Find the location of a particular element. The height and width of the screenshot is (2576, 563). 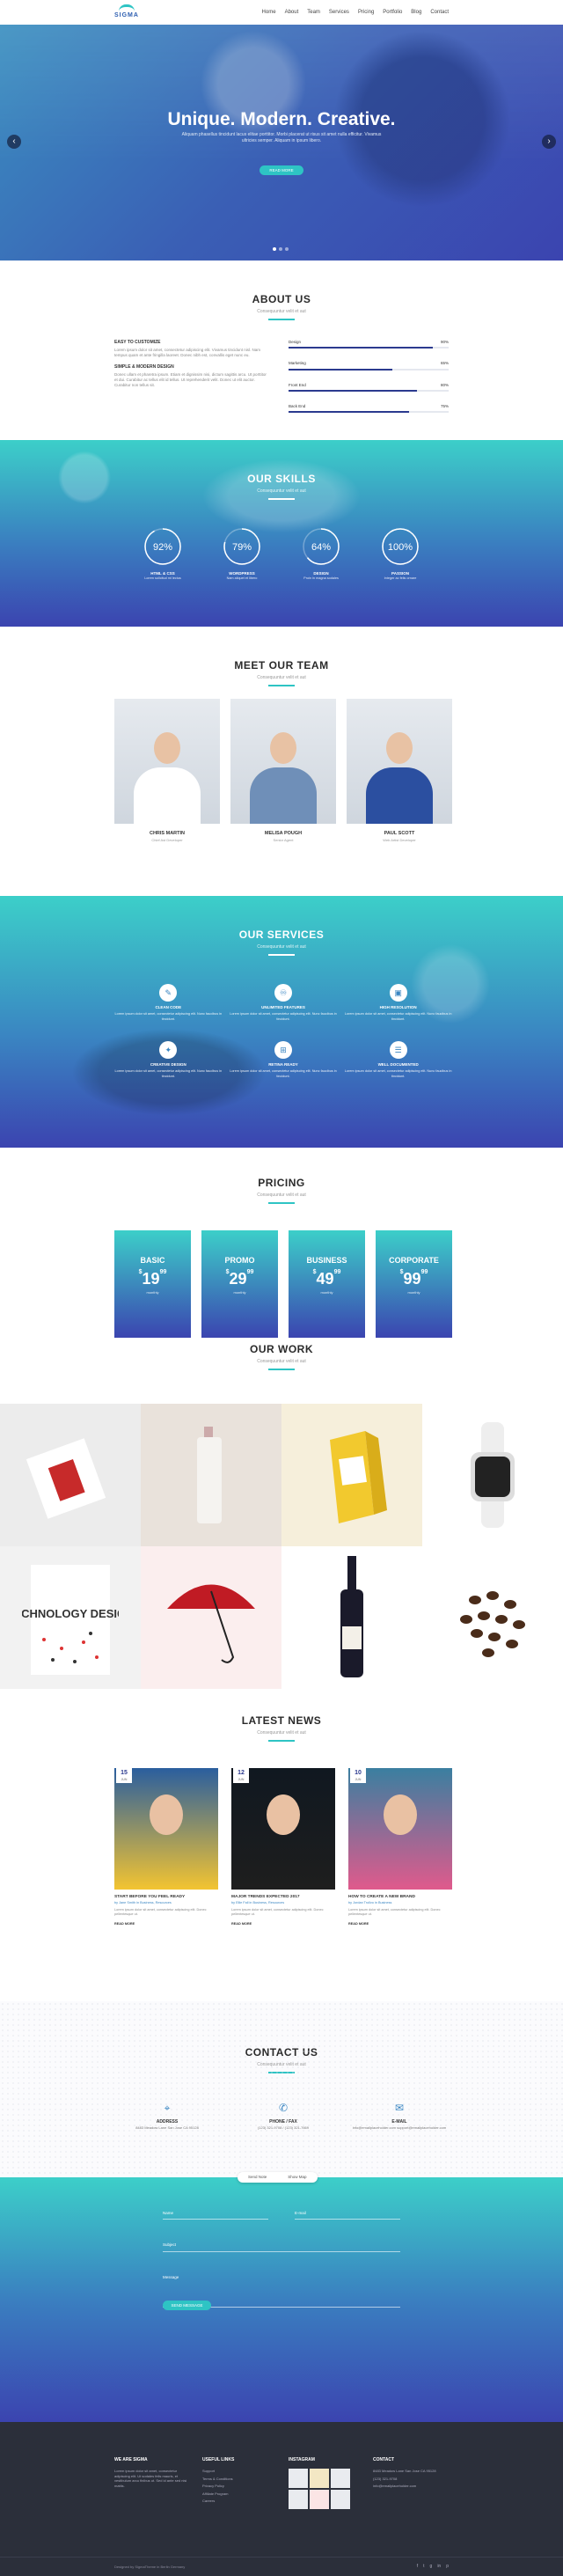

tab-show-map: Show Map is located at coordinates (297, 2177).